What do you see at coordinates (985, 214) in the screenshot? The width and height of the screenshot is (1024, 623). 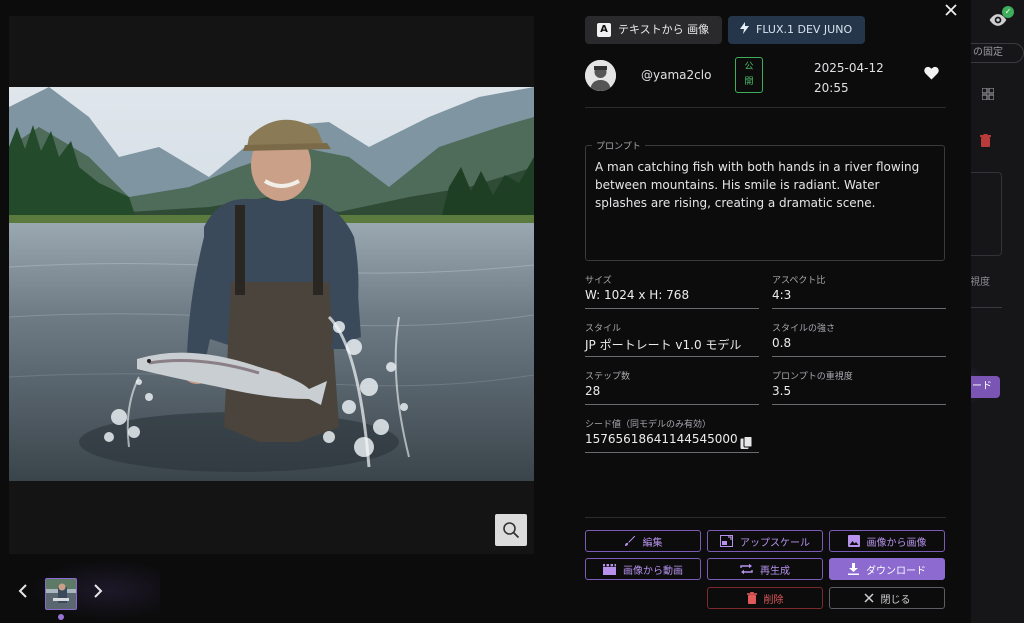 I see `background-textarea` at bounding box center [985, 214].